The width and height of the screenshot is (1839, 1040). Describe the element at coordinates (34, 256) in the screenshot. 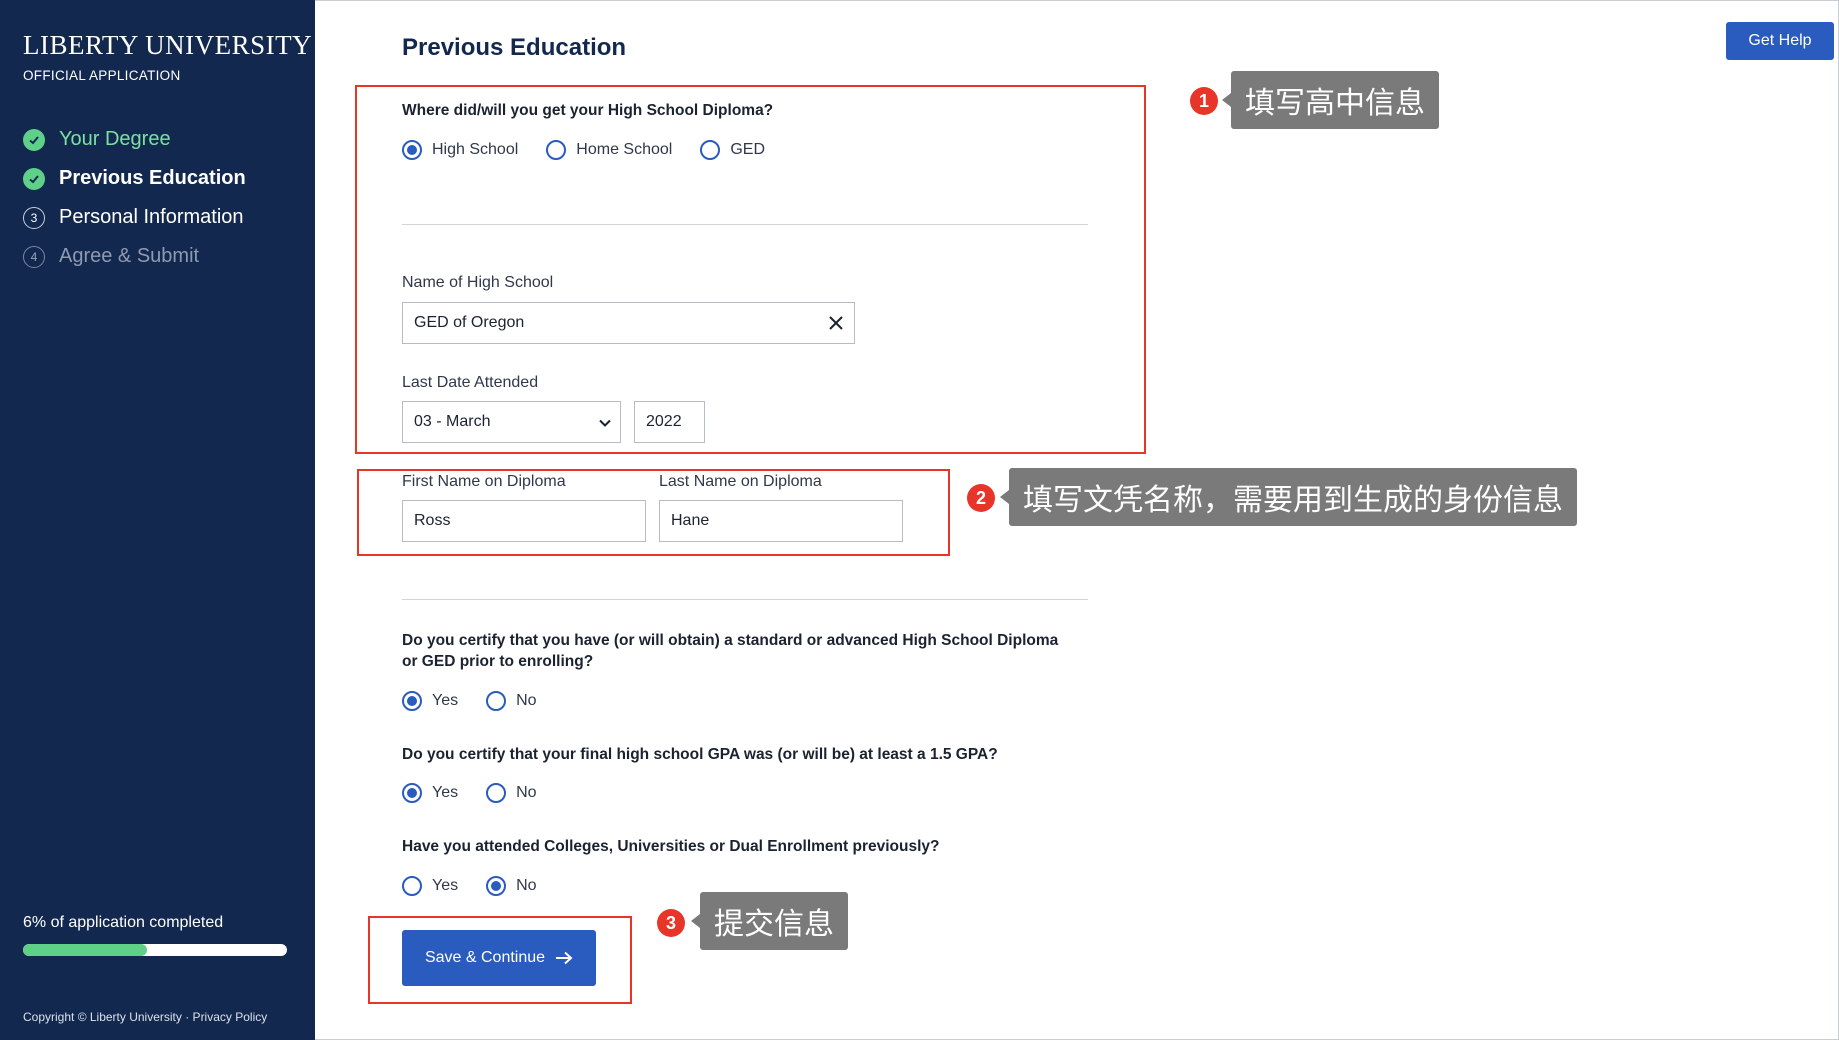

I see `step-number-badge: 4` at that location.